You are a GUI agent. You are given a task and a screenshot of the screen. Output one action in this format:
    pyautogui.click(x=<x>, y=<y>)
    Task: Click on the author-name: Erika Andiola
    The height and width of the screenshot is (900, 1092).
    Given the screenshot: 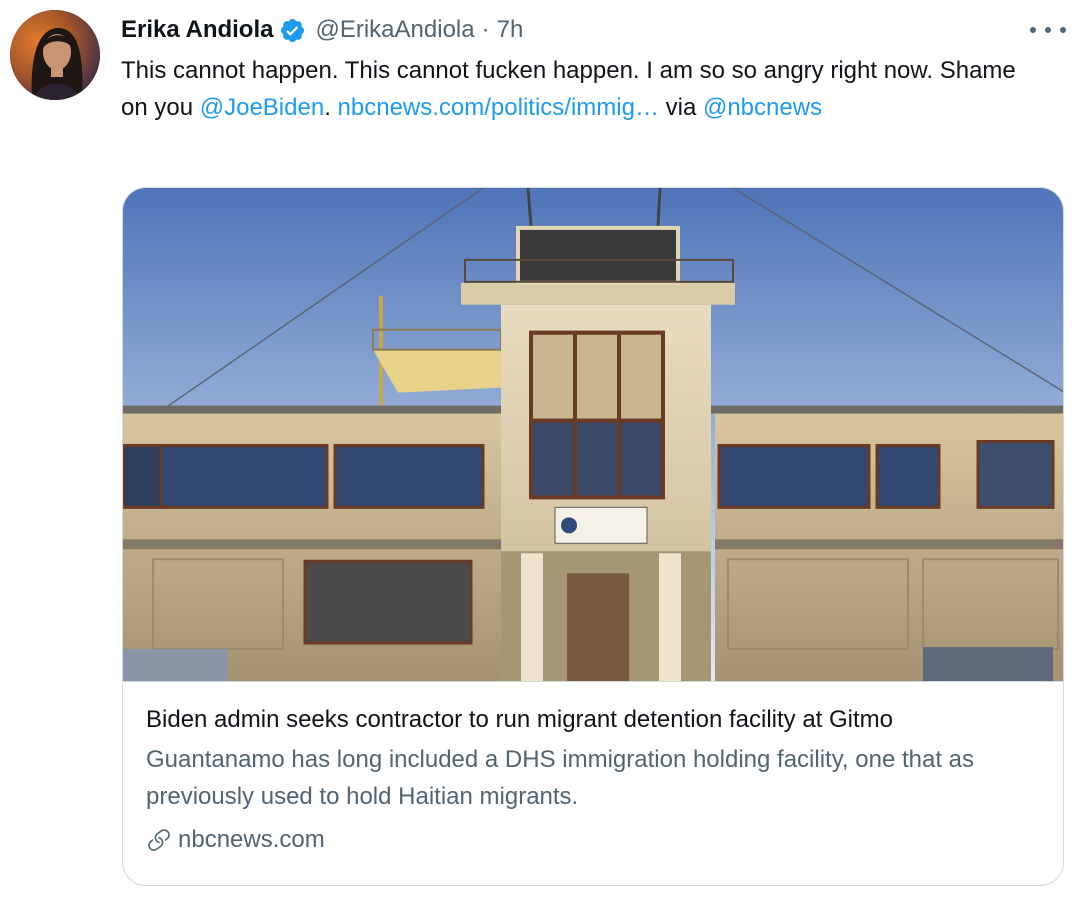 What is the action you would take?
    pyautogui.click(x=197, y=30)
    